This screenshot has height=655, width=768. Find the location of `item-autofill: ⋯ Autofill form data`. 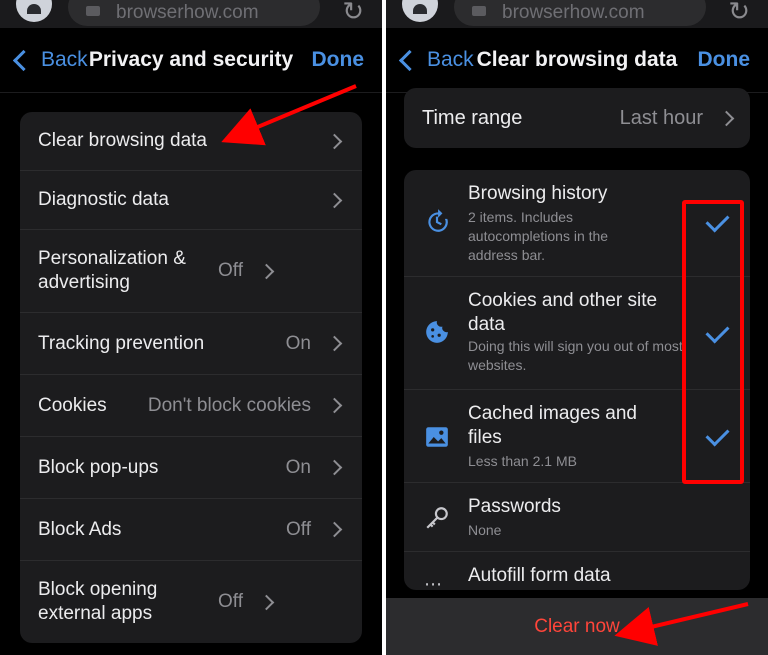

item-autofill: ⋯ Autofill form data is located at coordinates (577, 571).